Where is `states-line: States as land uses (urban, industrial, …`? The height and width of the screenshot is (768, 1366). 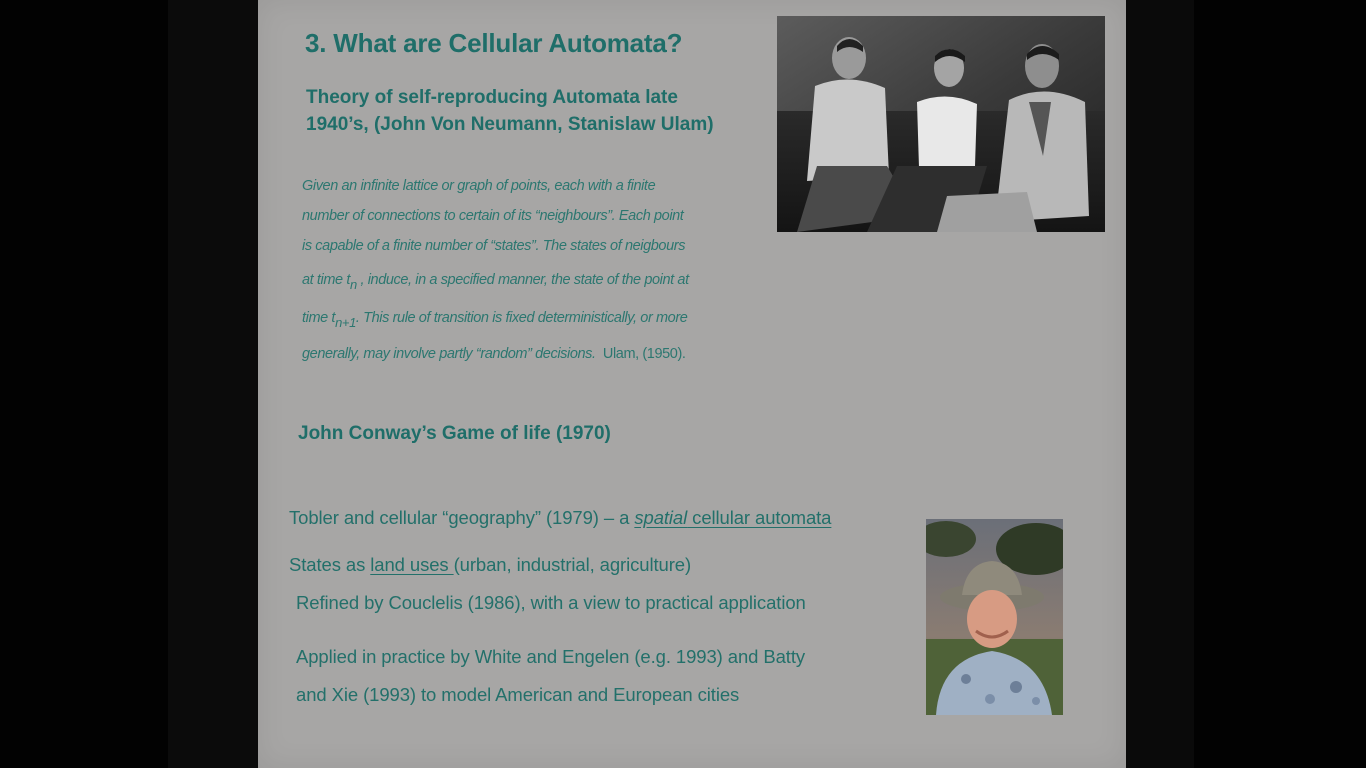
states-line: States as land uses (urban, industrial, … is located at coordinates (490, 565).